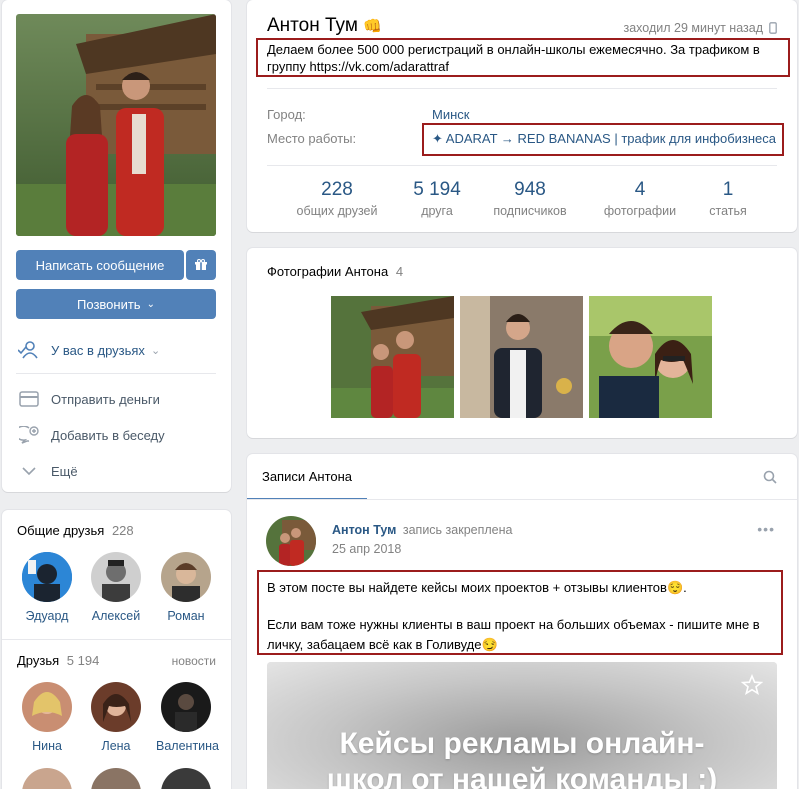  What do you see at coordinates (64, 471) in the screenshot?
I see `more-label: Ещё` at bounding box center [64, 471].